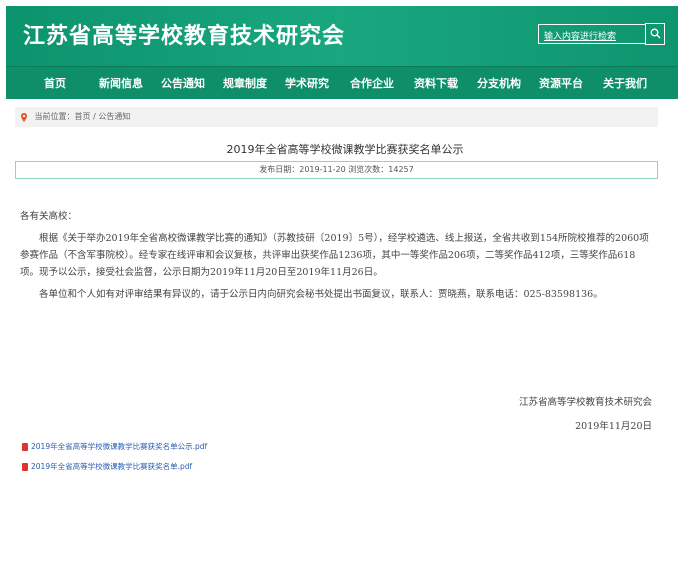 The image size is (690, 574). I want to click on breadcrumb: 当前位置：首页 / 公告通知, so click(336, 117).